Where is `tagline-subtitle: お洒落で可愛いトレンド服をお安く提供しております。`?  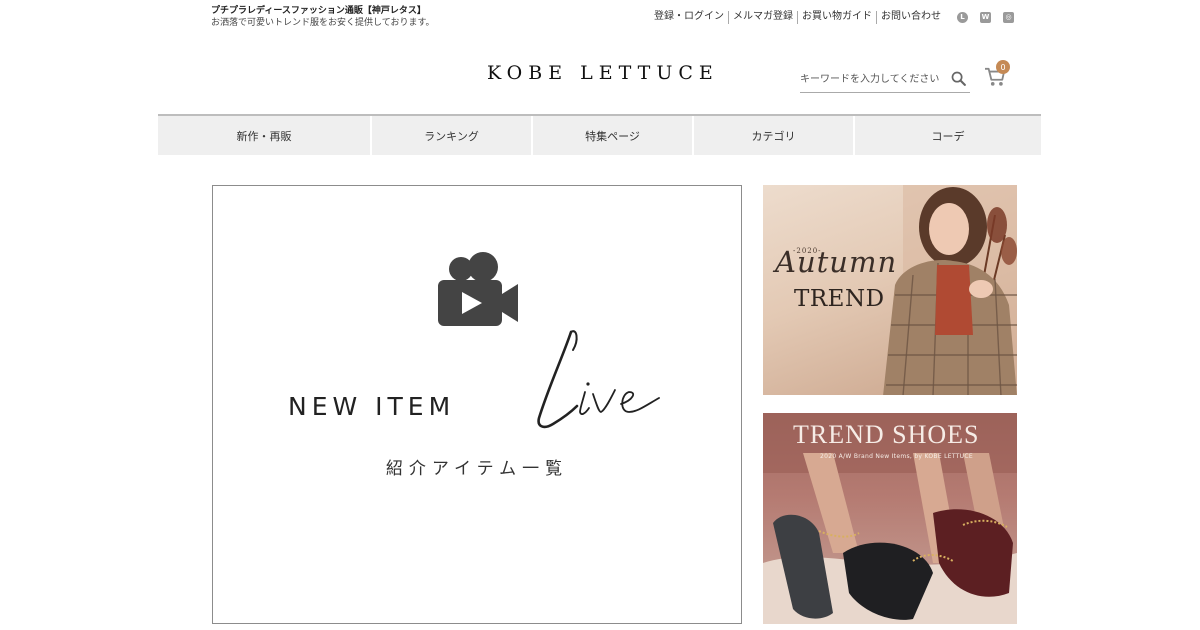
tagline-subtitle: お洒落で可愛いトレンド服をお安く提供しております。 is located at coordinates (323, 23).